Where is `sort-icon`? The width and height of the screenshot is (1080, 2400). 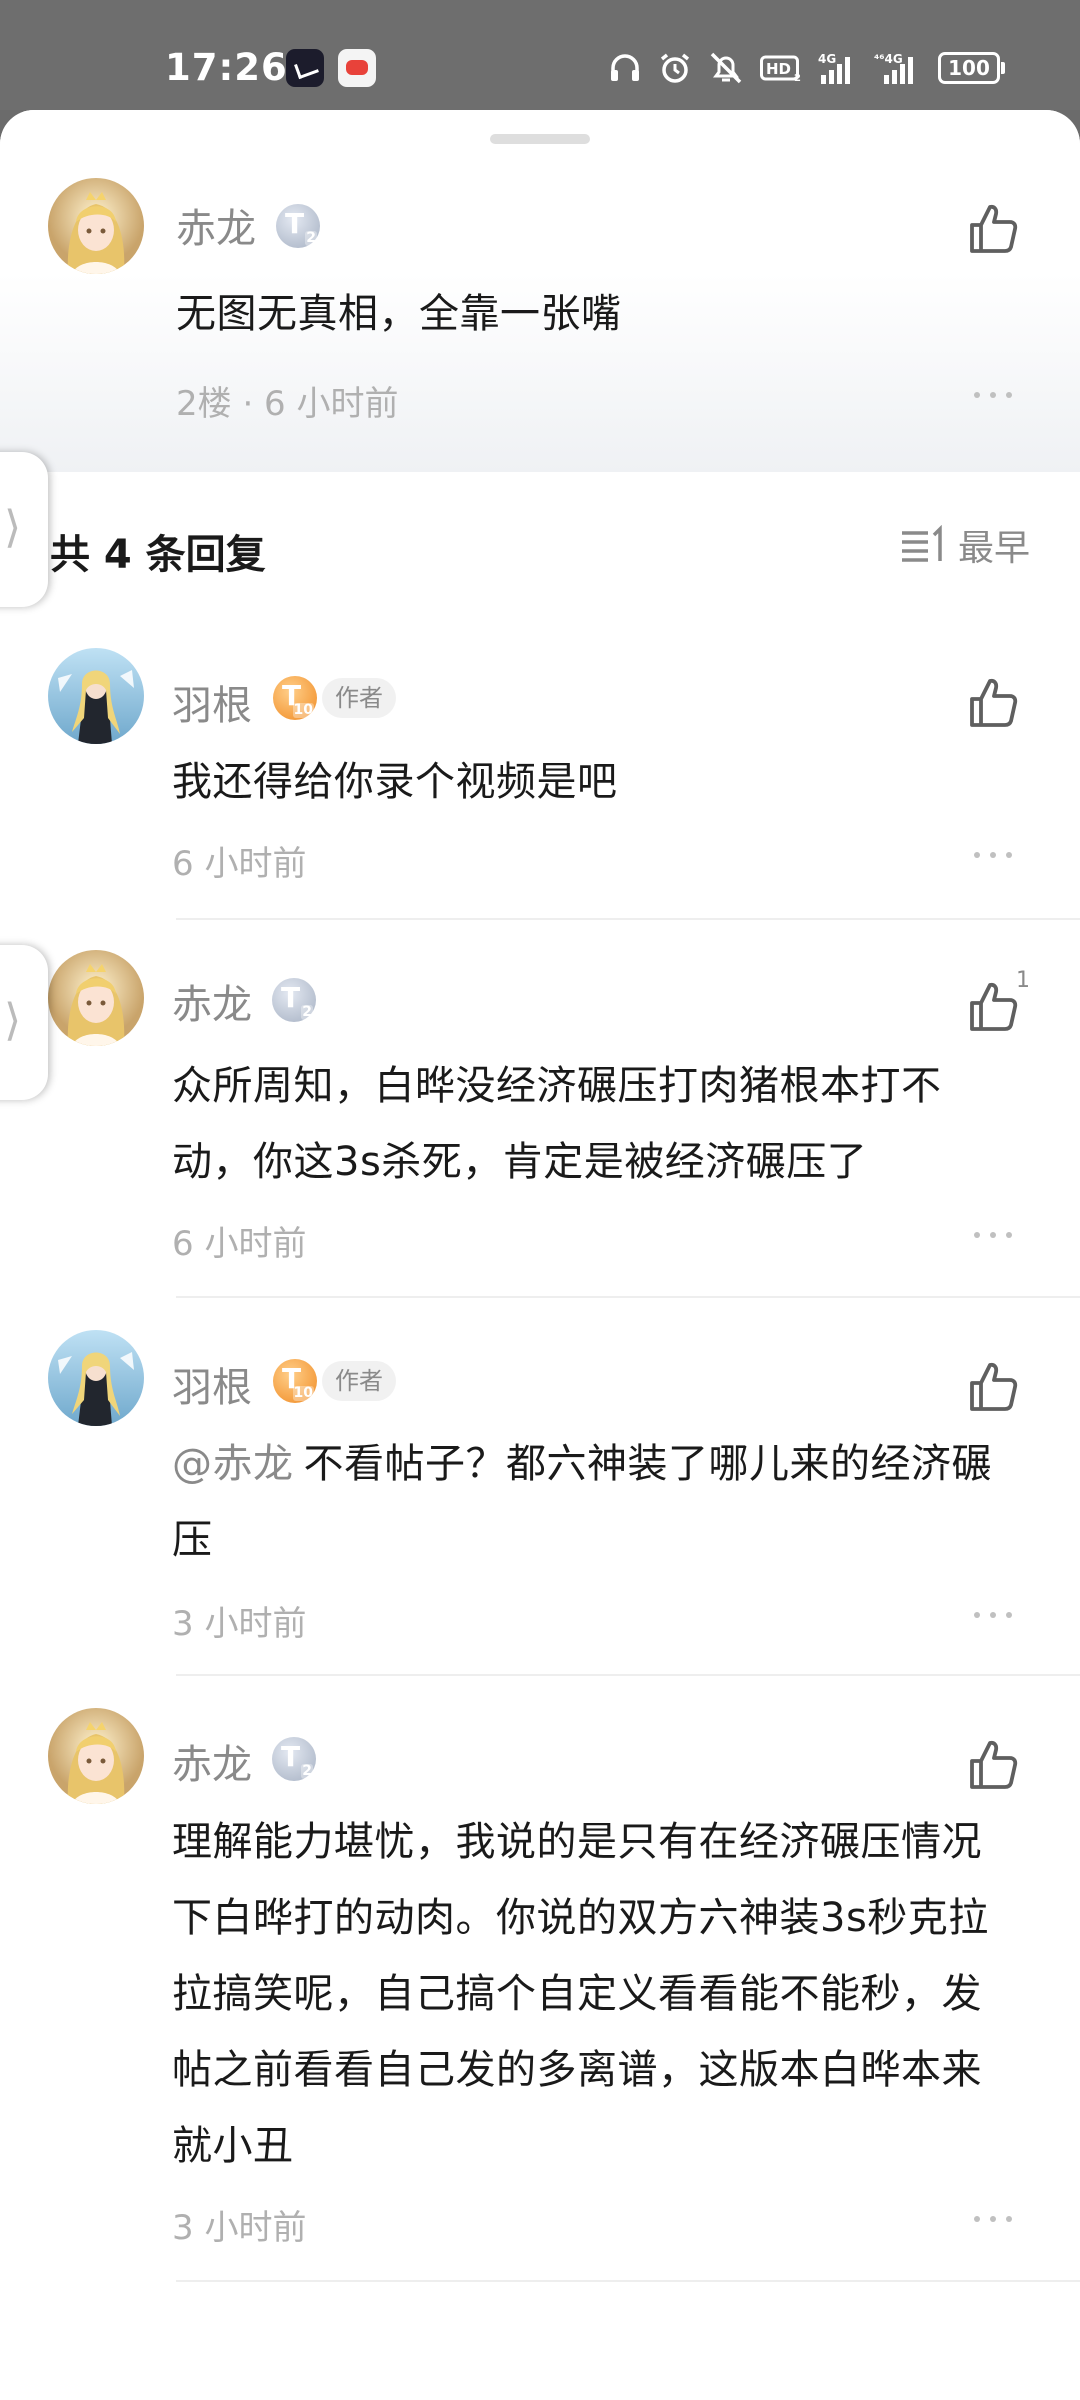
sort-icon is located at coordinates (921, 543).